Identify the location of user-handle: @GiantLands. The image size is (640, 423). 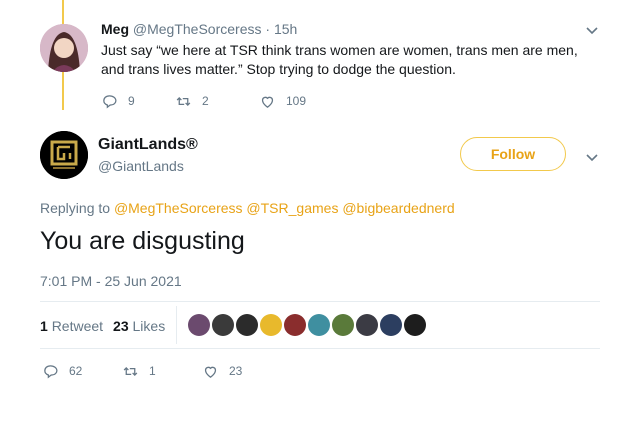
(141, 166).